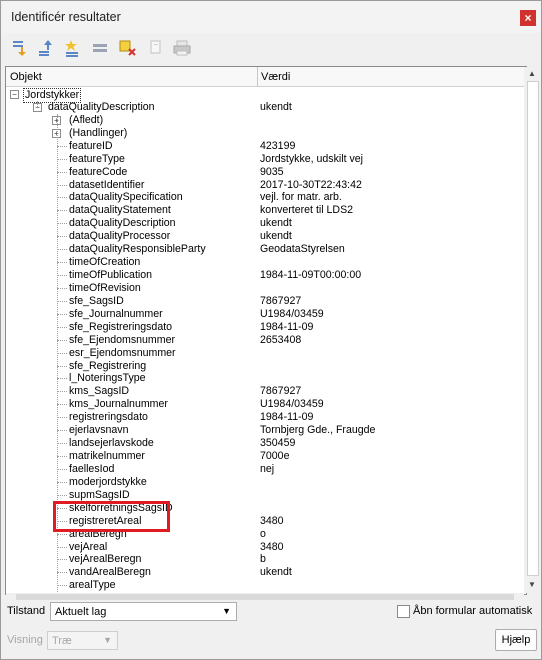 This screenshot has height=660, width=542. What do you see at coordinates (266, 547) in the screenshot?
I see `attribute-row: vejAreal 3480` at bounding box center [266, 547].